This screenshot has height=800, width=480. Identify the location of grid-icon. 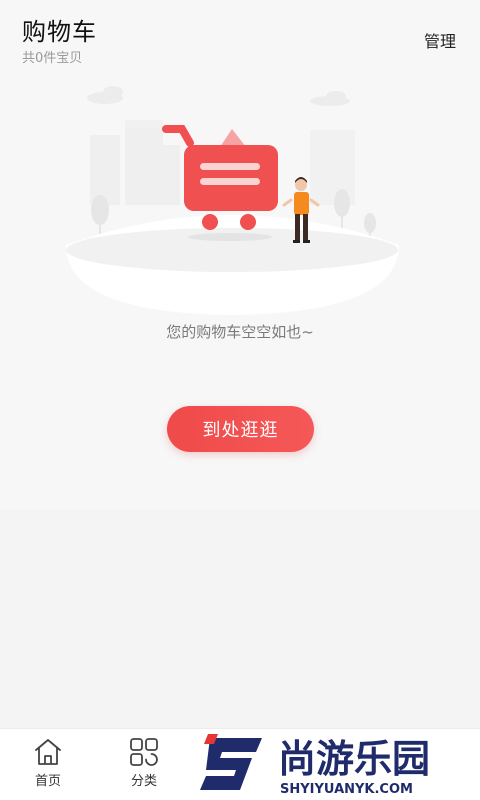
(144, 752).